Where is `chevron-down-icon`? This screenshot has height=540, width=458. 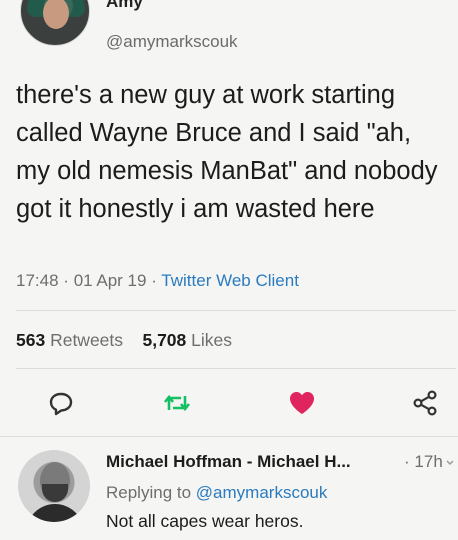 chevron-down-icon is located at coordinates (450, 459).